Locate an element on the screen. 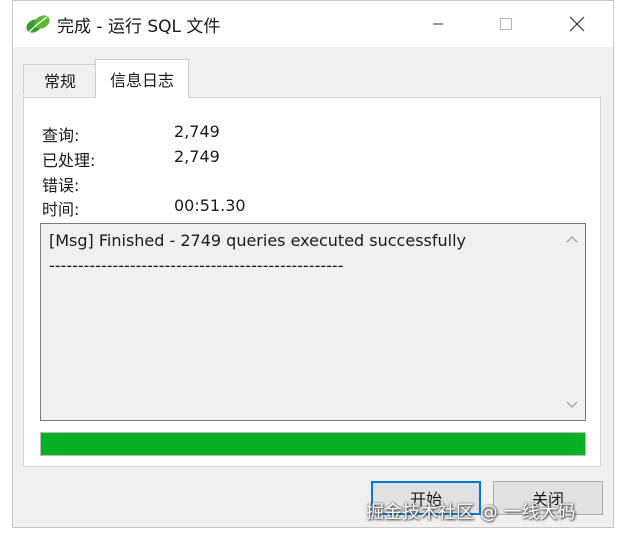 The height and width of the screenshot is (539, 624). time-value: 00:51.30 is located at coordinates (210, 205).